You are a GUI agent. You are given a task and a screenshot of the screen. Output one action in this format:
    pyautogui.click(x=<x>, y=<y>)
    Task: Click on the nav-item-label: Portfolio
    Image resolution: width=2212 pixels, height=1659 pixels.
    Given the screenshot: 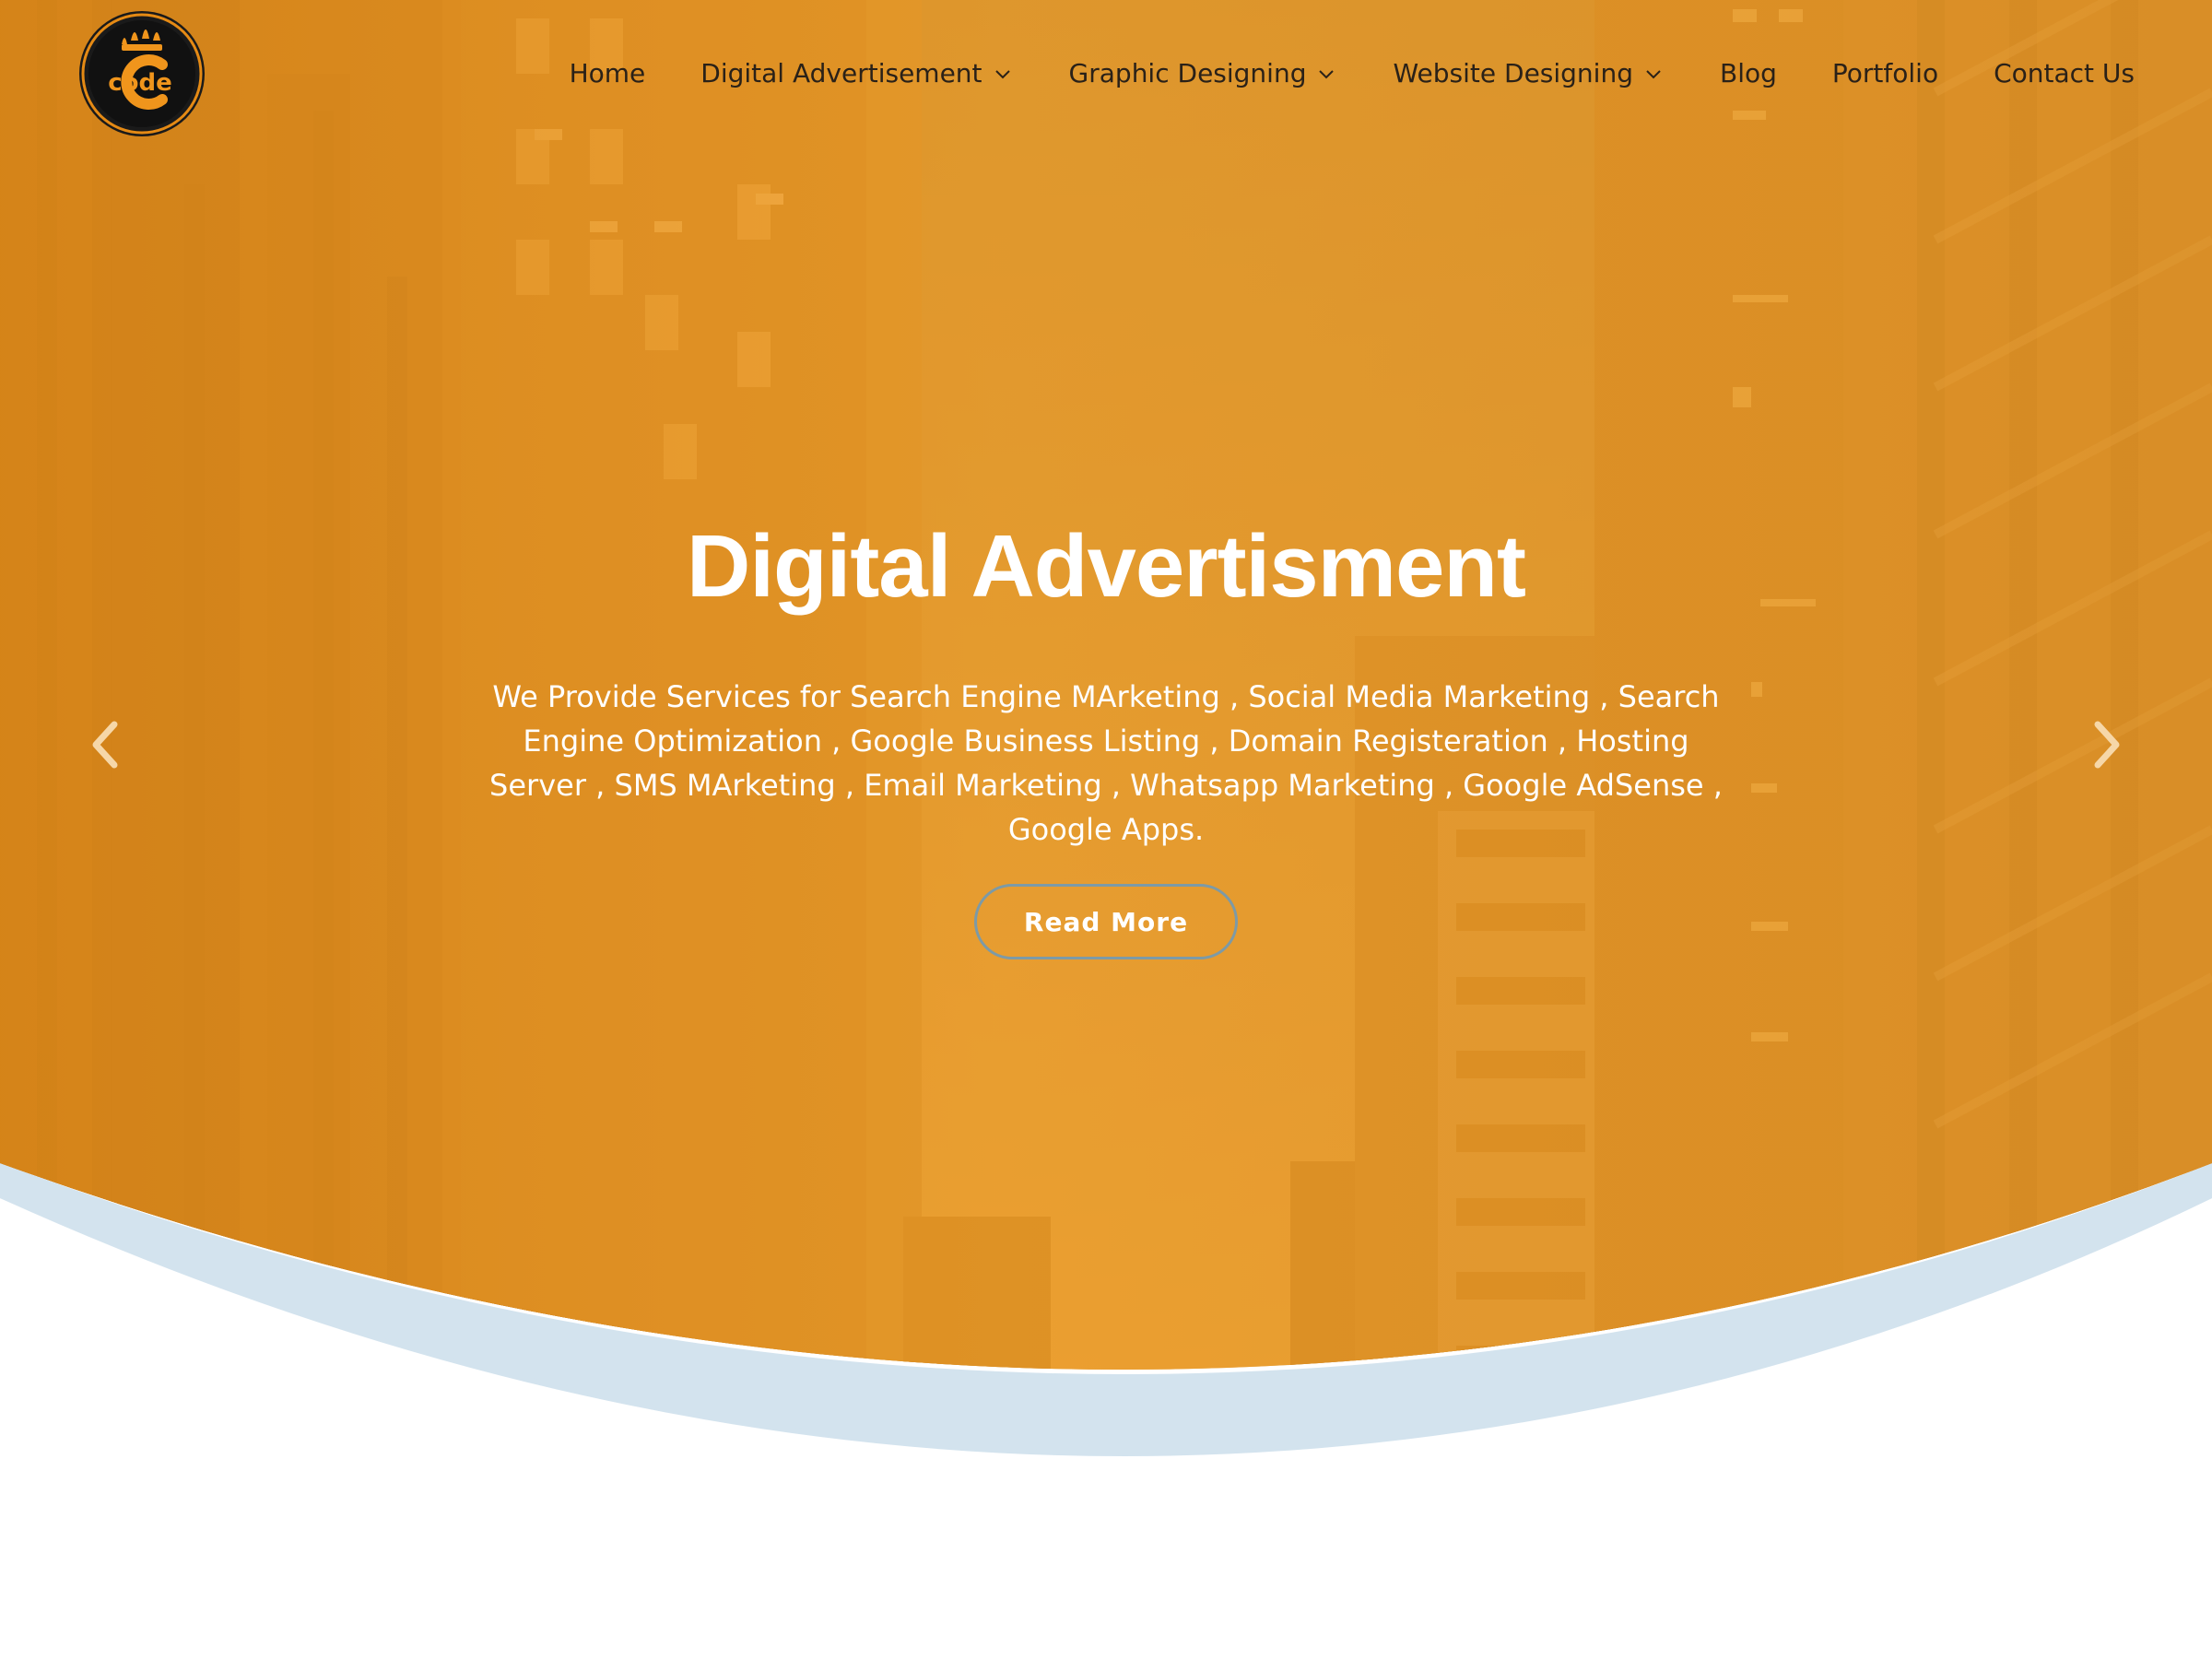 What is the action you would take?
    pyautogui.click(x=1885, y=73)
    